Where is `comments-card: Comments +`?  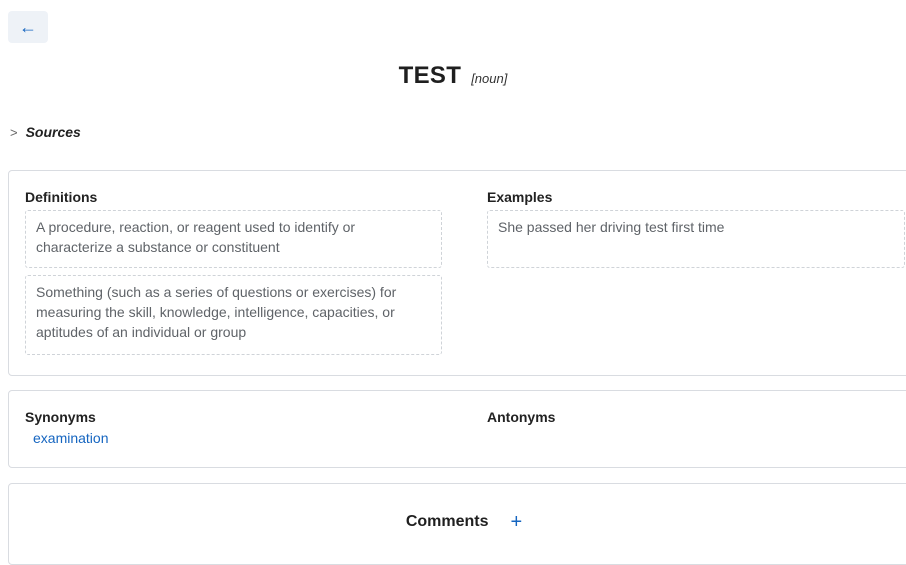
comments-card: Comments + is located at coordinates (457, 524).